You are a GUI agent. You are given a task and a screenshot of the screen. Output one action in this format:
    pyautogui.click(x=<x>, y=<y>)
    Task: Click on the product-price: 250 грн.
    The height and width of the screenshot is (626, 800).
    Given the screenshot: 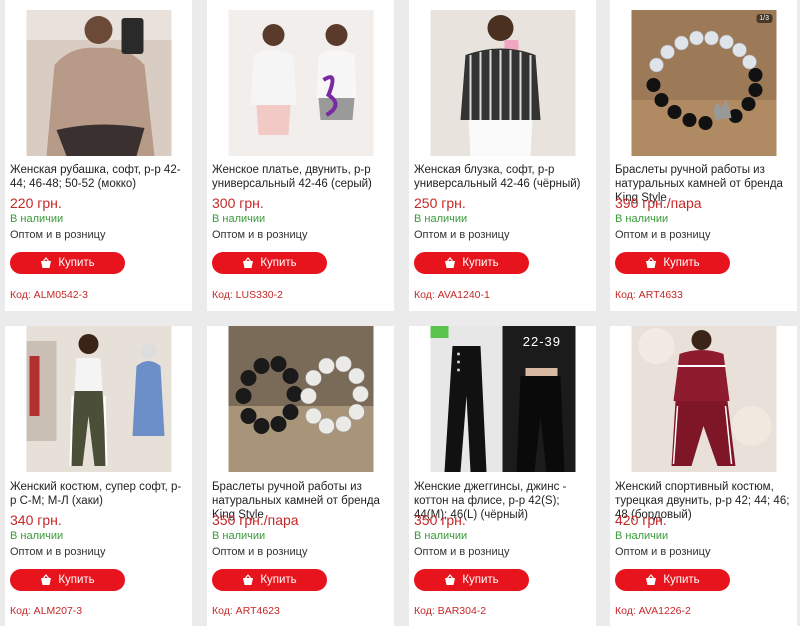 What is the action you would take?
    pyautogui.click(x=440, y=203)
    